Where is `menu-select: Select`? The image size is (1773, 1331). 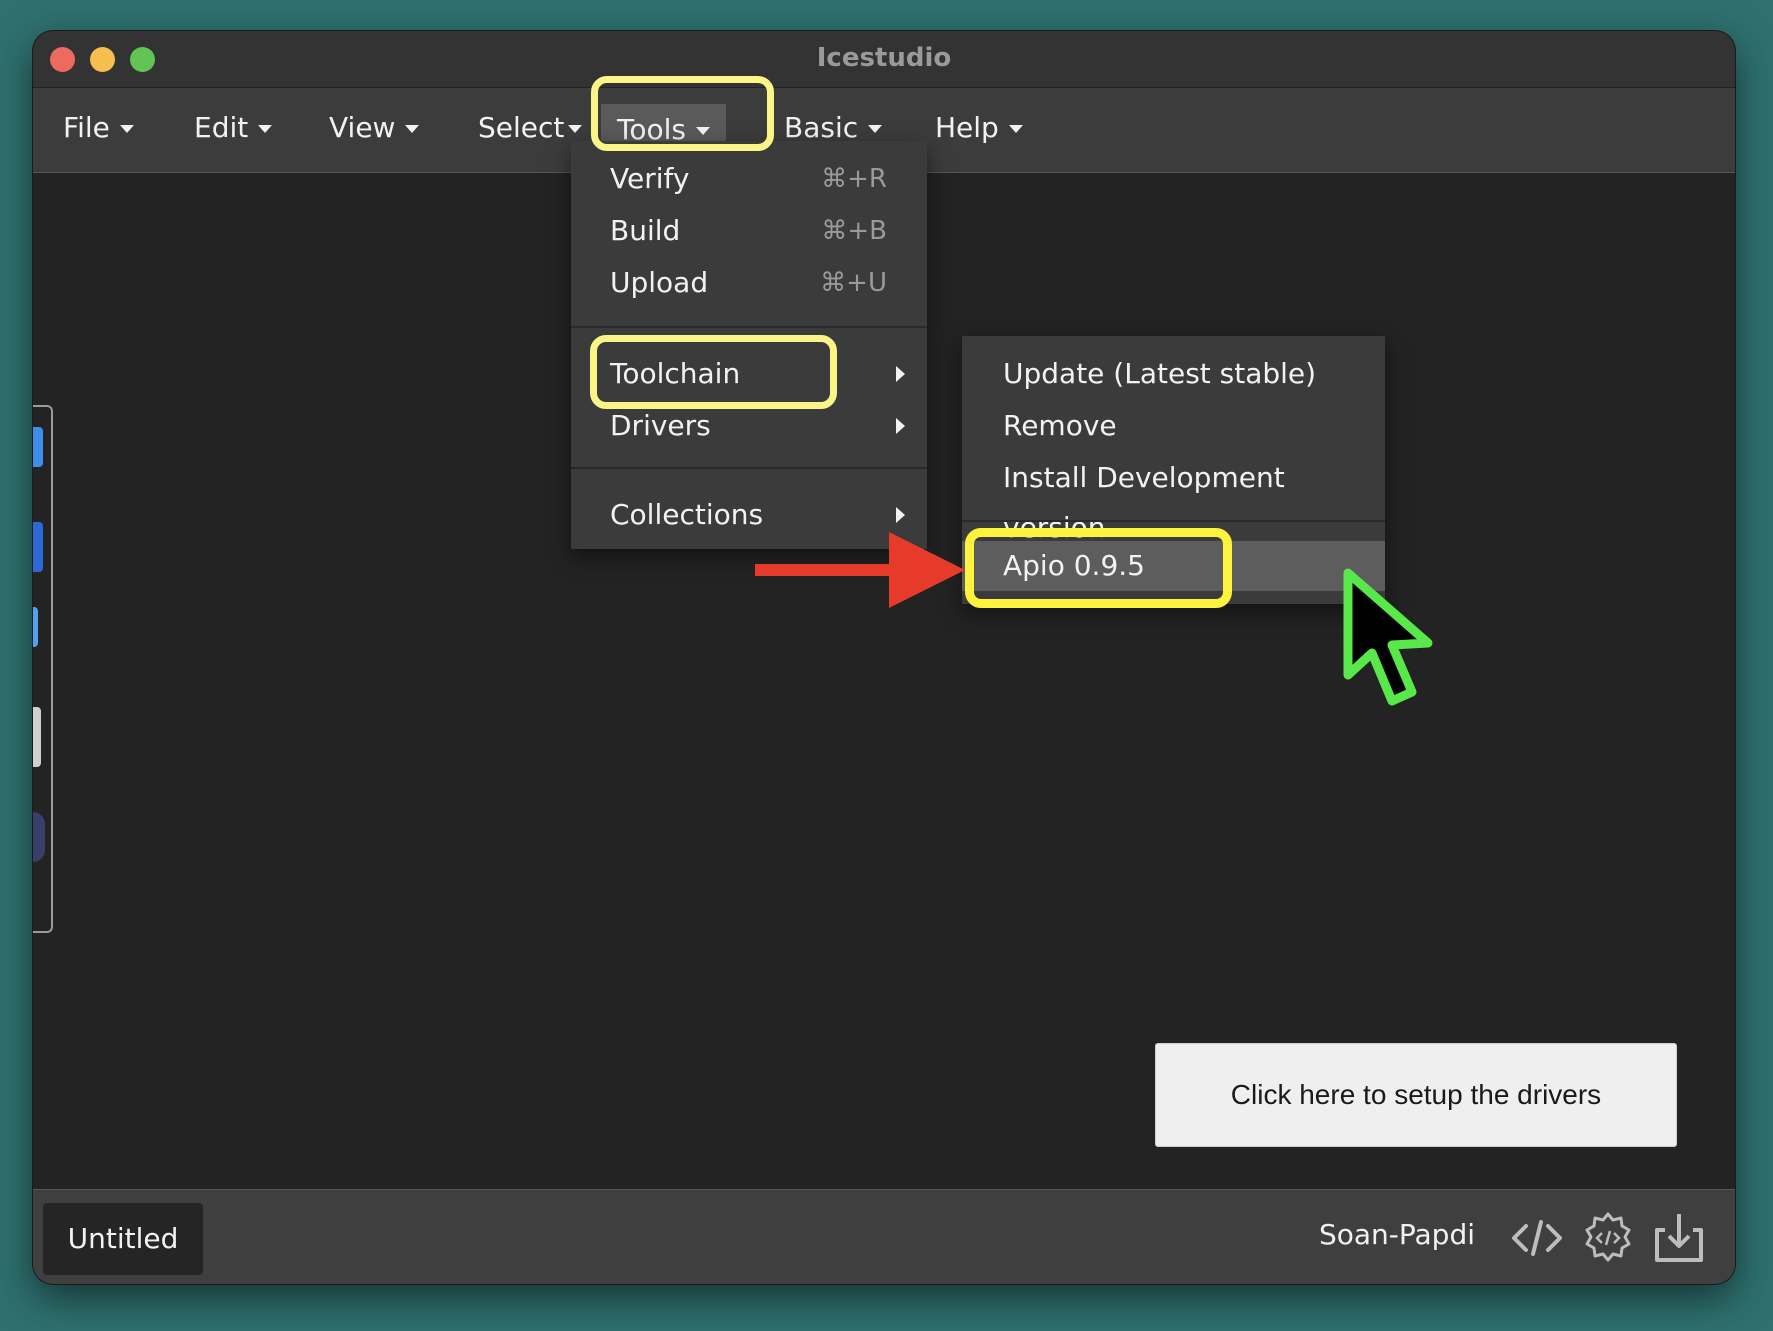
menu-select: Select is located at coordinates (530, 128).